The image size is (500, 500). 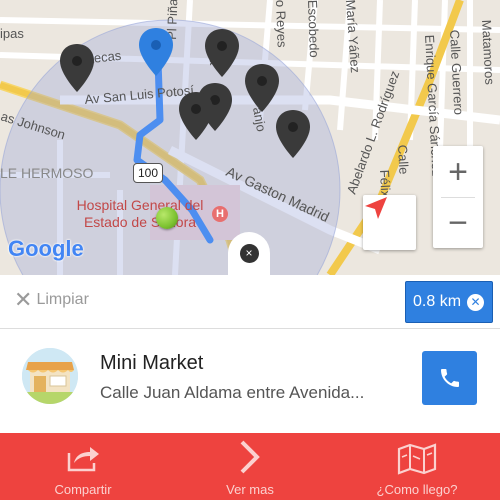 I want to click on bottom-action-bar: Compartir Ver mas ¿Como llego?, so click(x=250, y=466).